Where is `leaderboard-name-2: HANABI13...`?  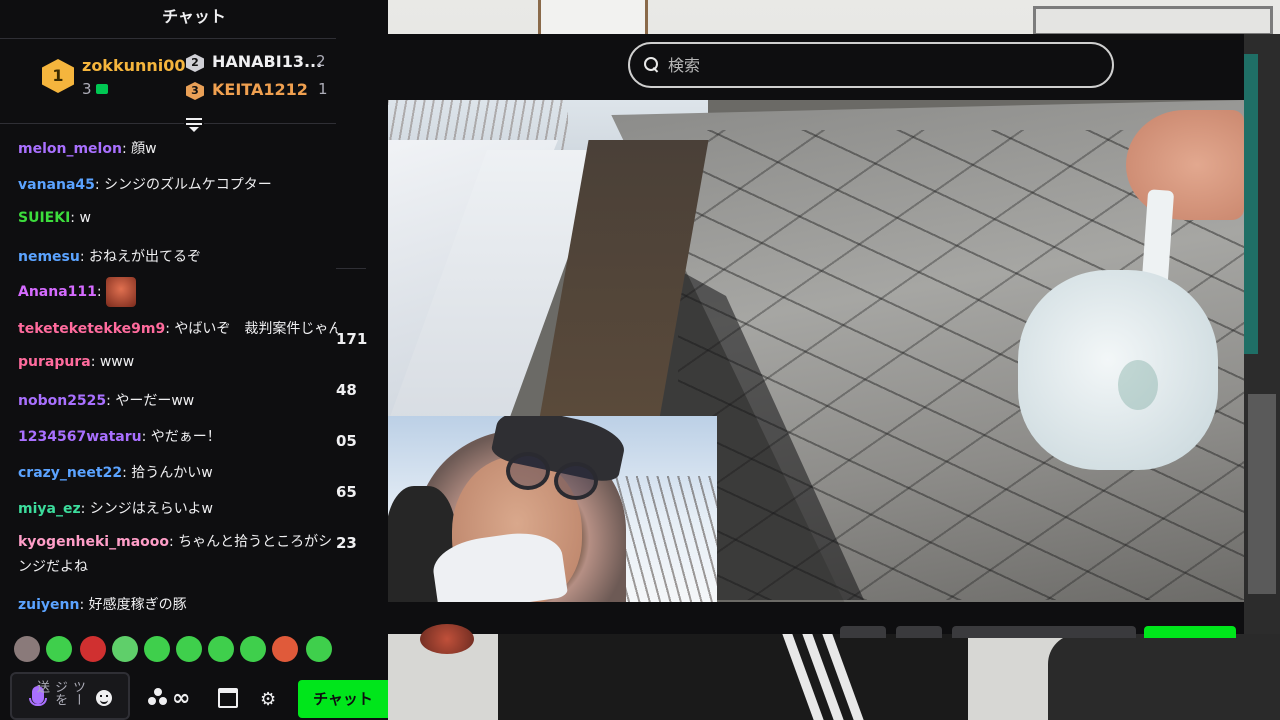
leaderboard-name-2: HANABI13... is located at coordinates (267, 61).